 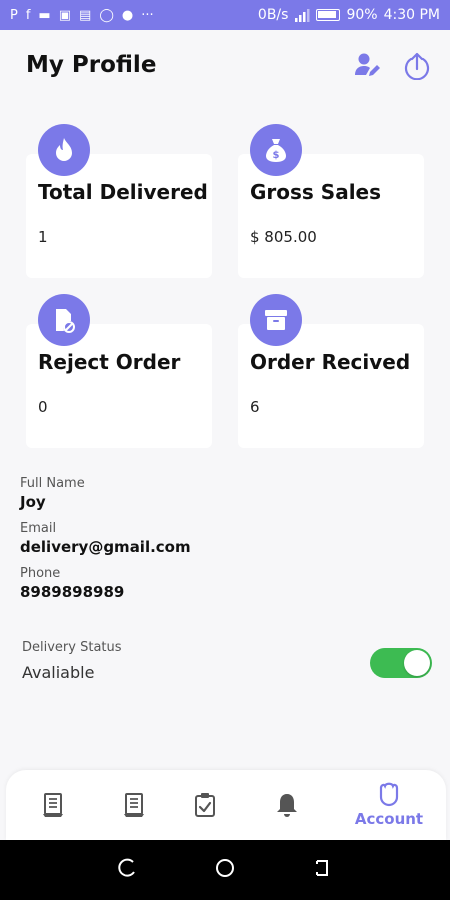 I want to click on bell-icon, so click(x=287, y=805).